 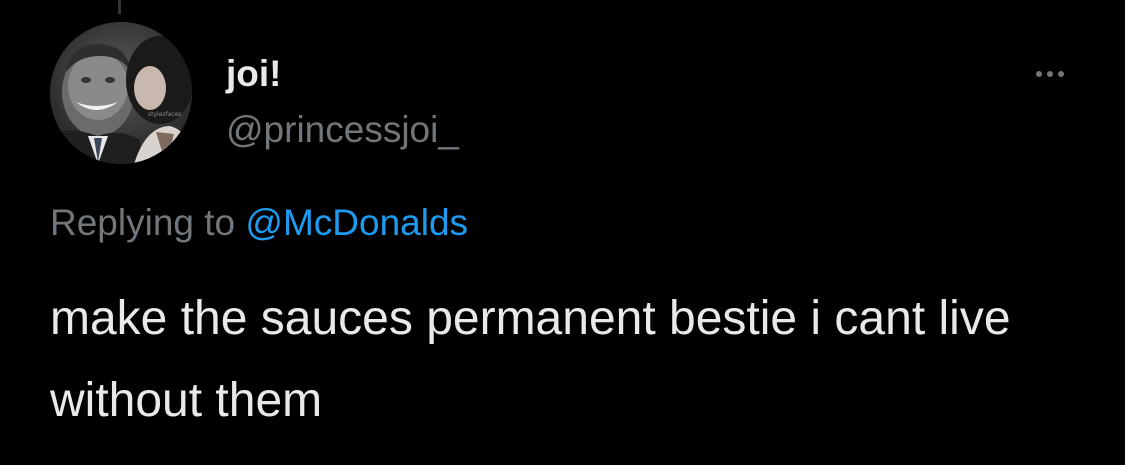 I want to click on avatar: stylesfaces, so click(x=121, y=93).